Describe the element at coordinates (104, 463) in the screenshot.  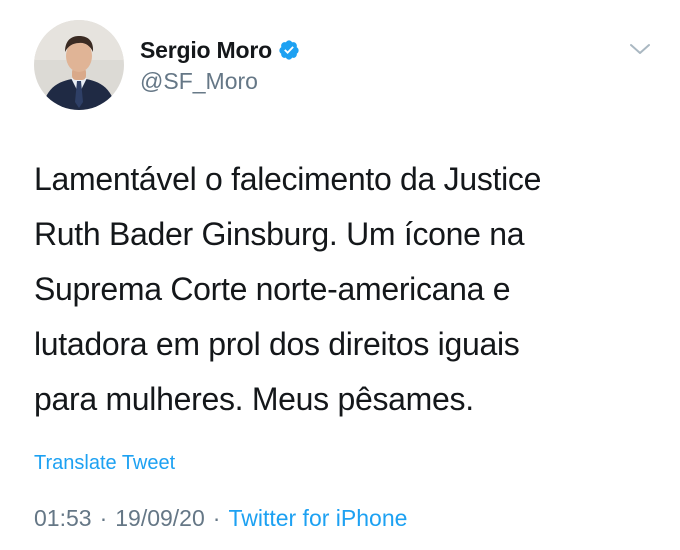
I see `translate-tweet-link: Translate Tweet` at that location.